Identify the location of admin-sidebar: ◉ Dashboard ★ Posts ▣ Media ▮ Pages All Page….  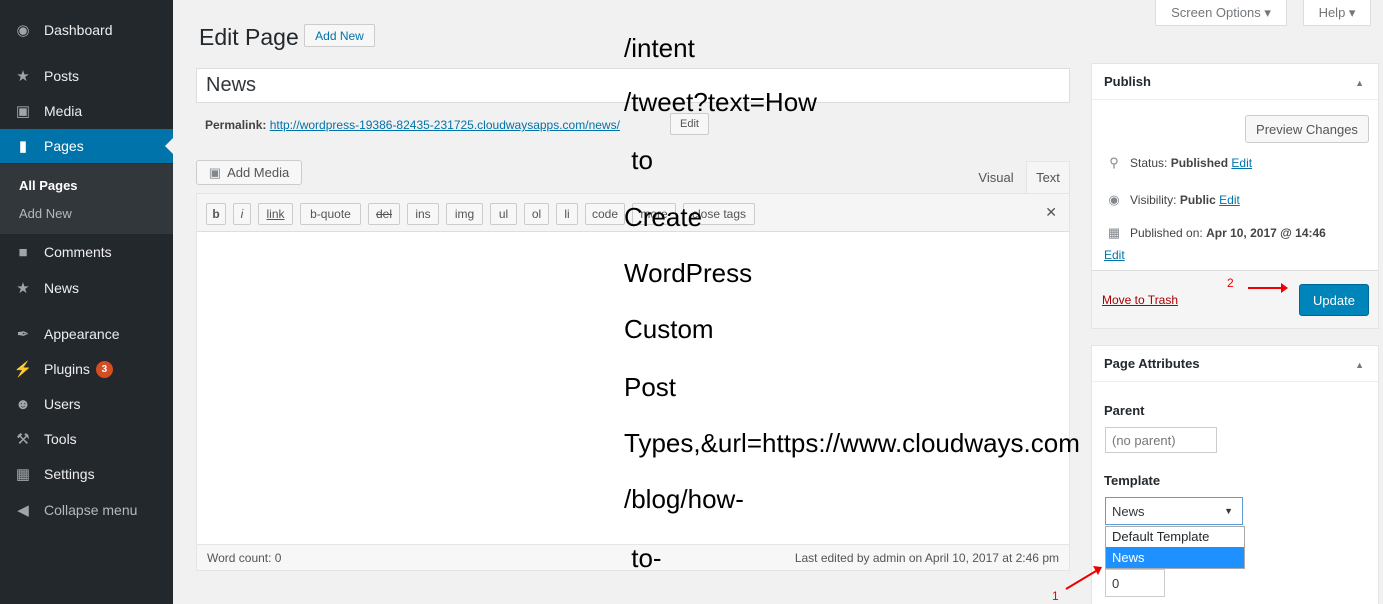
(86, 302).